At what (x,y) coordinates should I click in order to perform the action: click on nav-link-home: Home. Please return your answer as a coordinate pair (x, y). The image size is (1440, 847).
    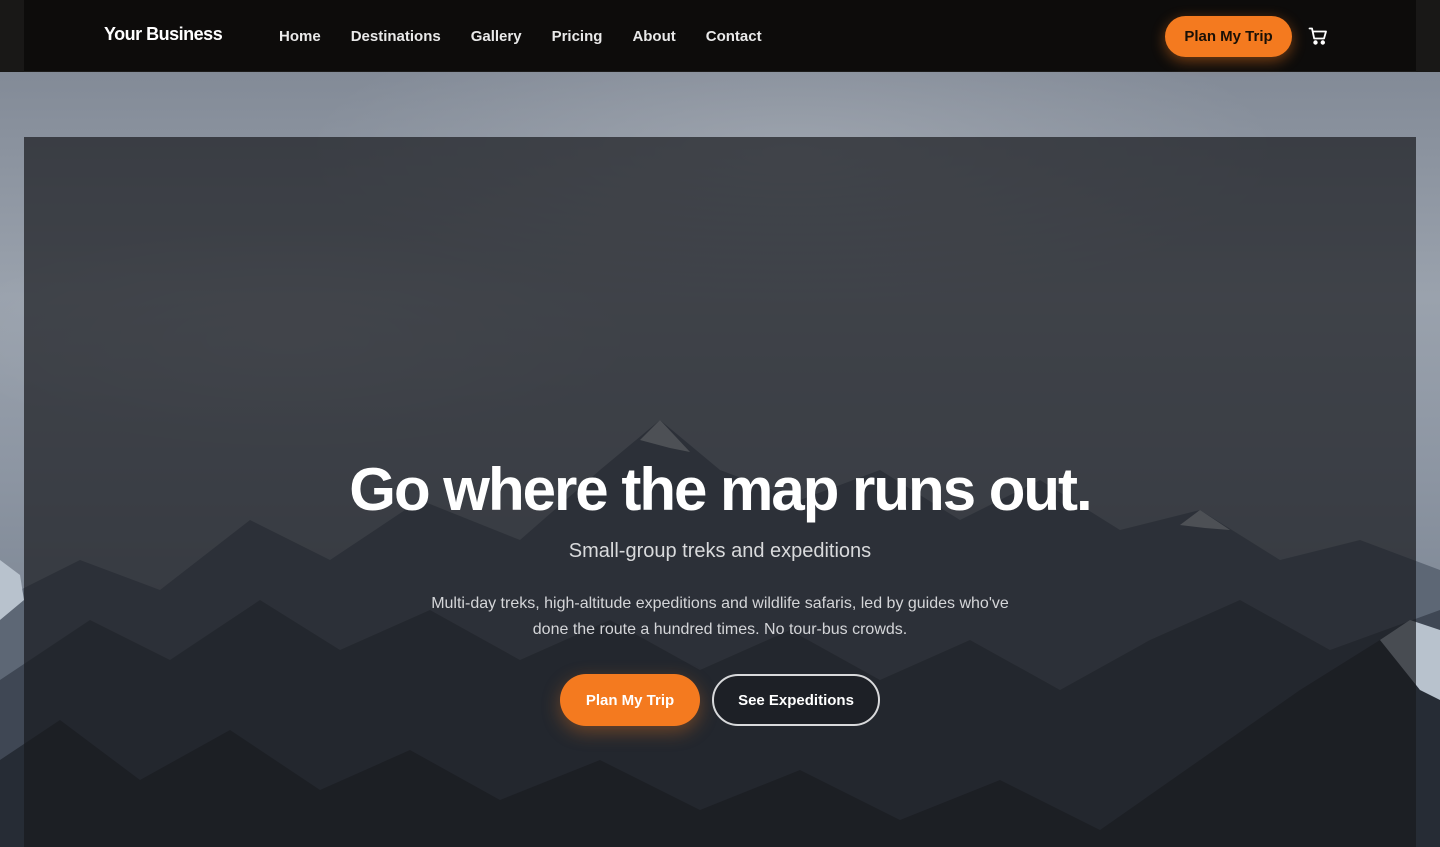
    Looking at the image, I should click on (300, 36).